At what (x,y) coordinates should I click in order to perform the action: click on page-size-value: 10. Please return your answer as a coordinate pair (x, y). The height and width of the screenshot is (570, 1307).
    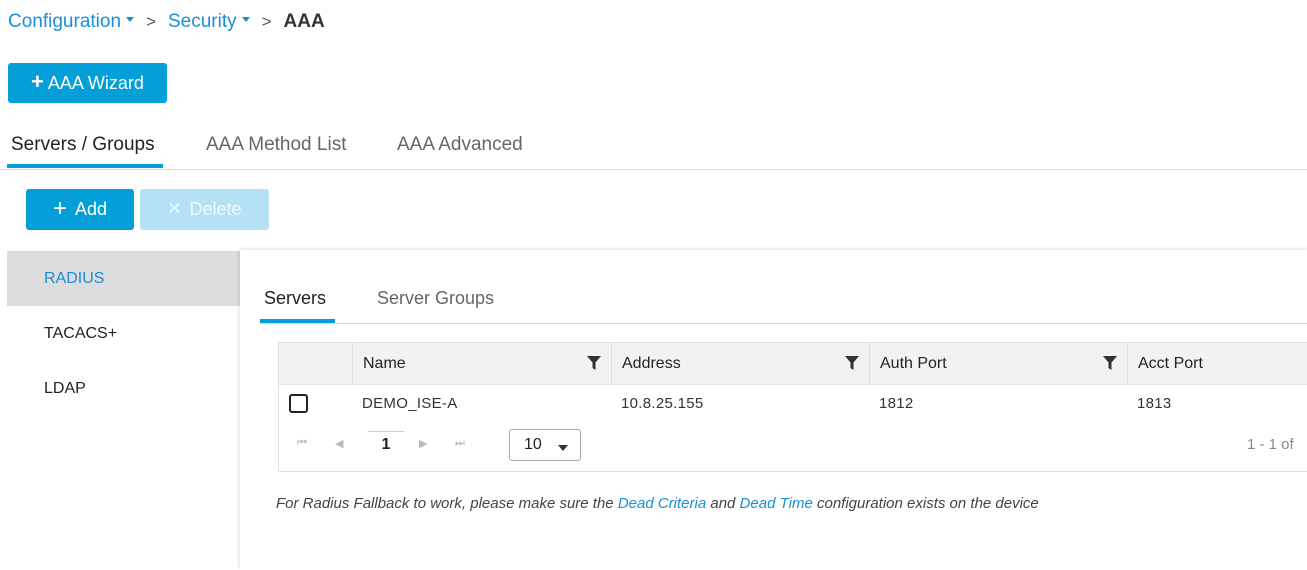
    Looking at the image, I should click on (533, 444).